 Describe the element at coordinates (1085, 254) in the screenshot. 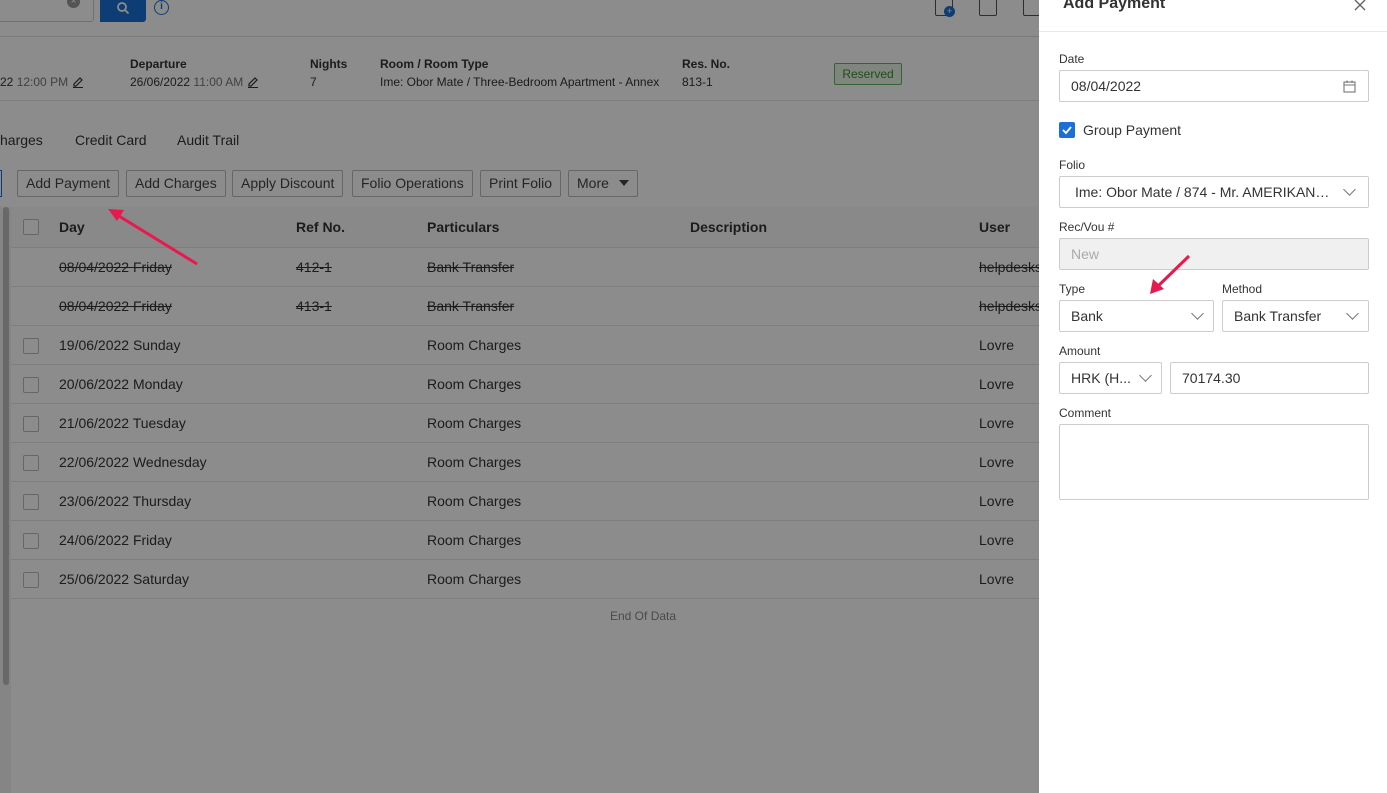

I see `recvou-placeholder: New` at that location.